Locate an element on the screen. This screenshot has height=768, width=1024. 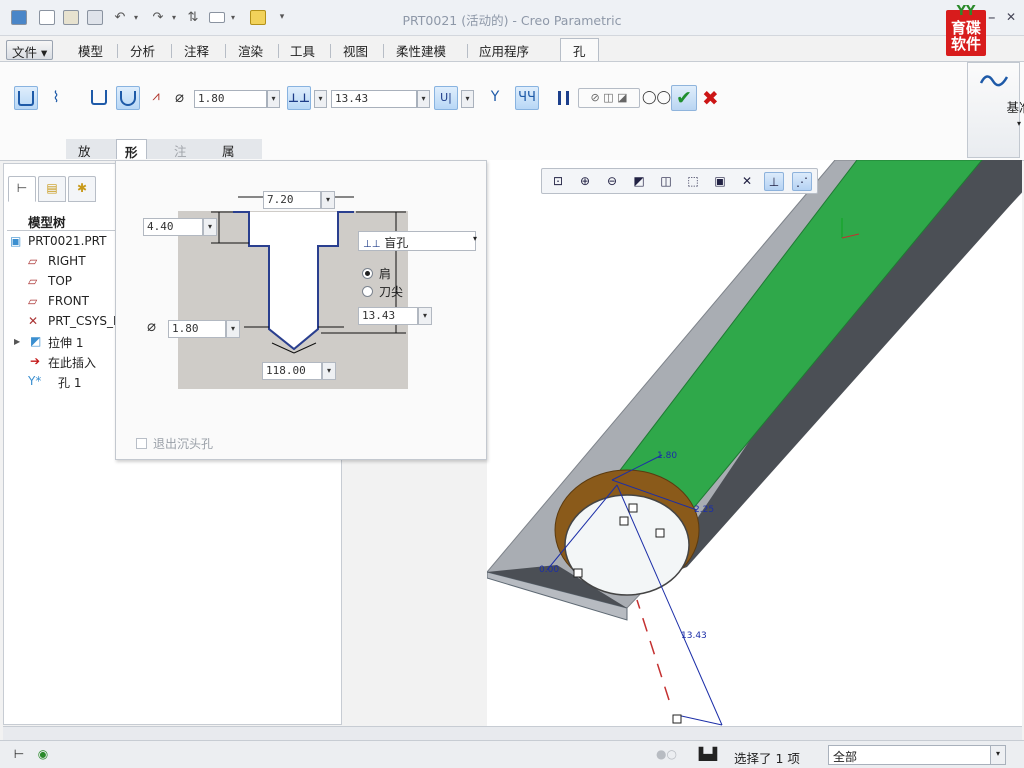
show-navigator-icon: ⊢ is located at coordinates (19, 755).